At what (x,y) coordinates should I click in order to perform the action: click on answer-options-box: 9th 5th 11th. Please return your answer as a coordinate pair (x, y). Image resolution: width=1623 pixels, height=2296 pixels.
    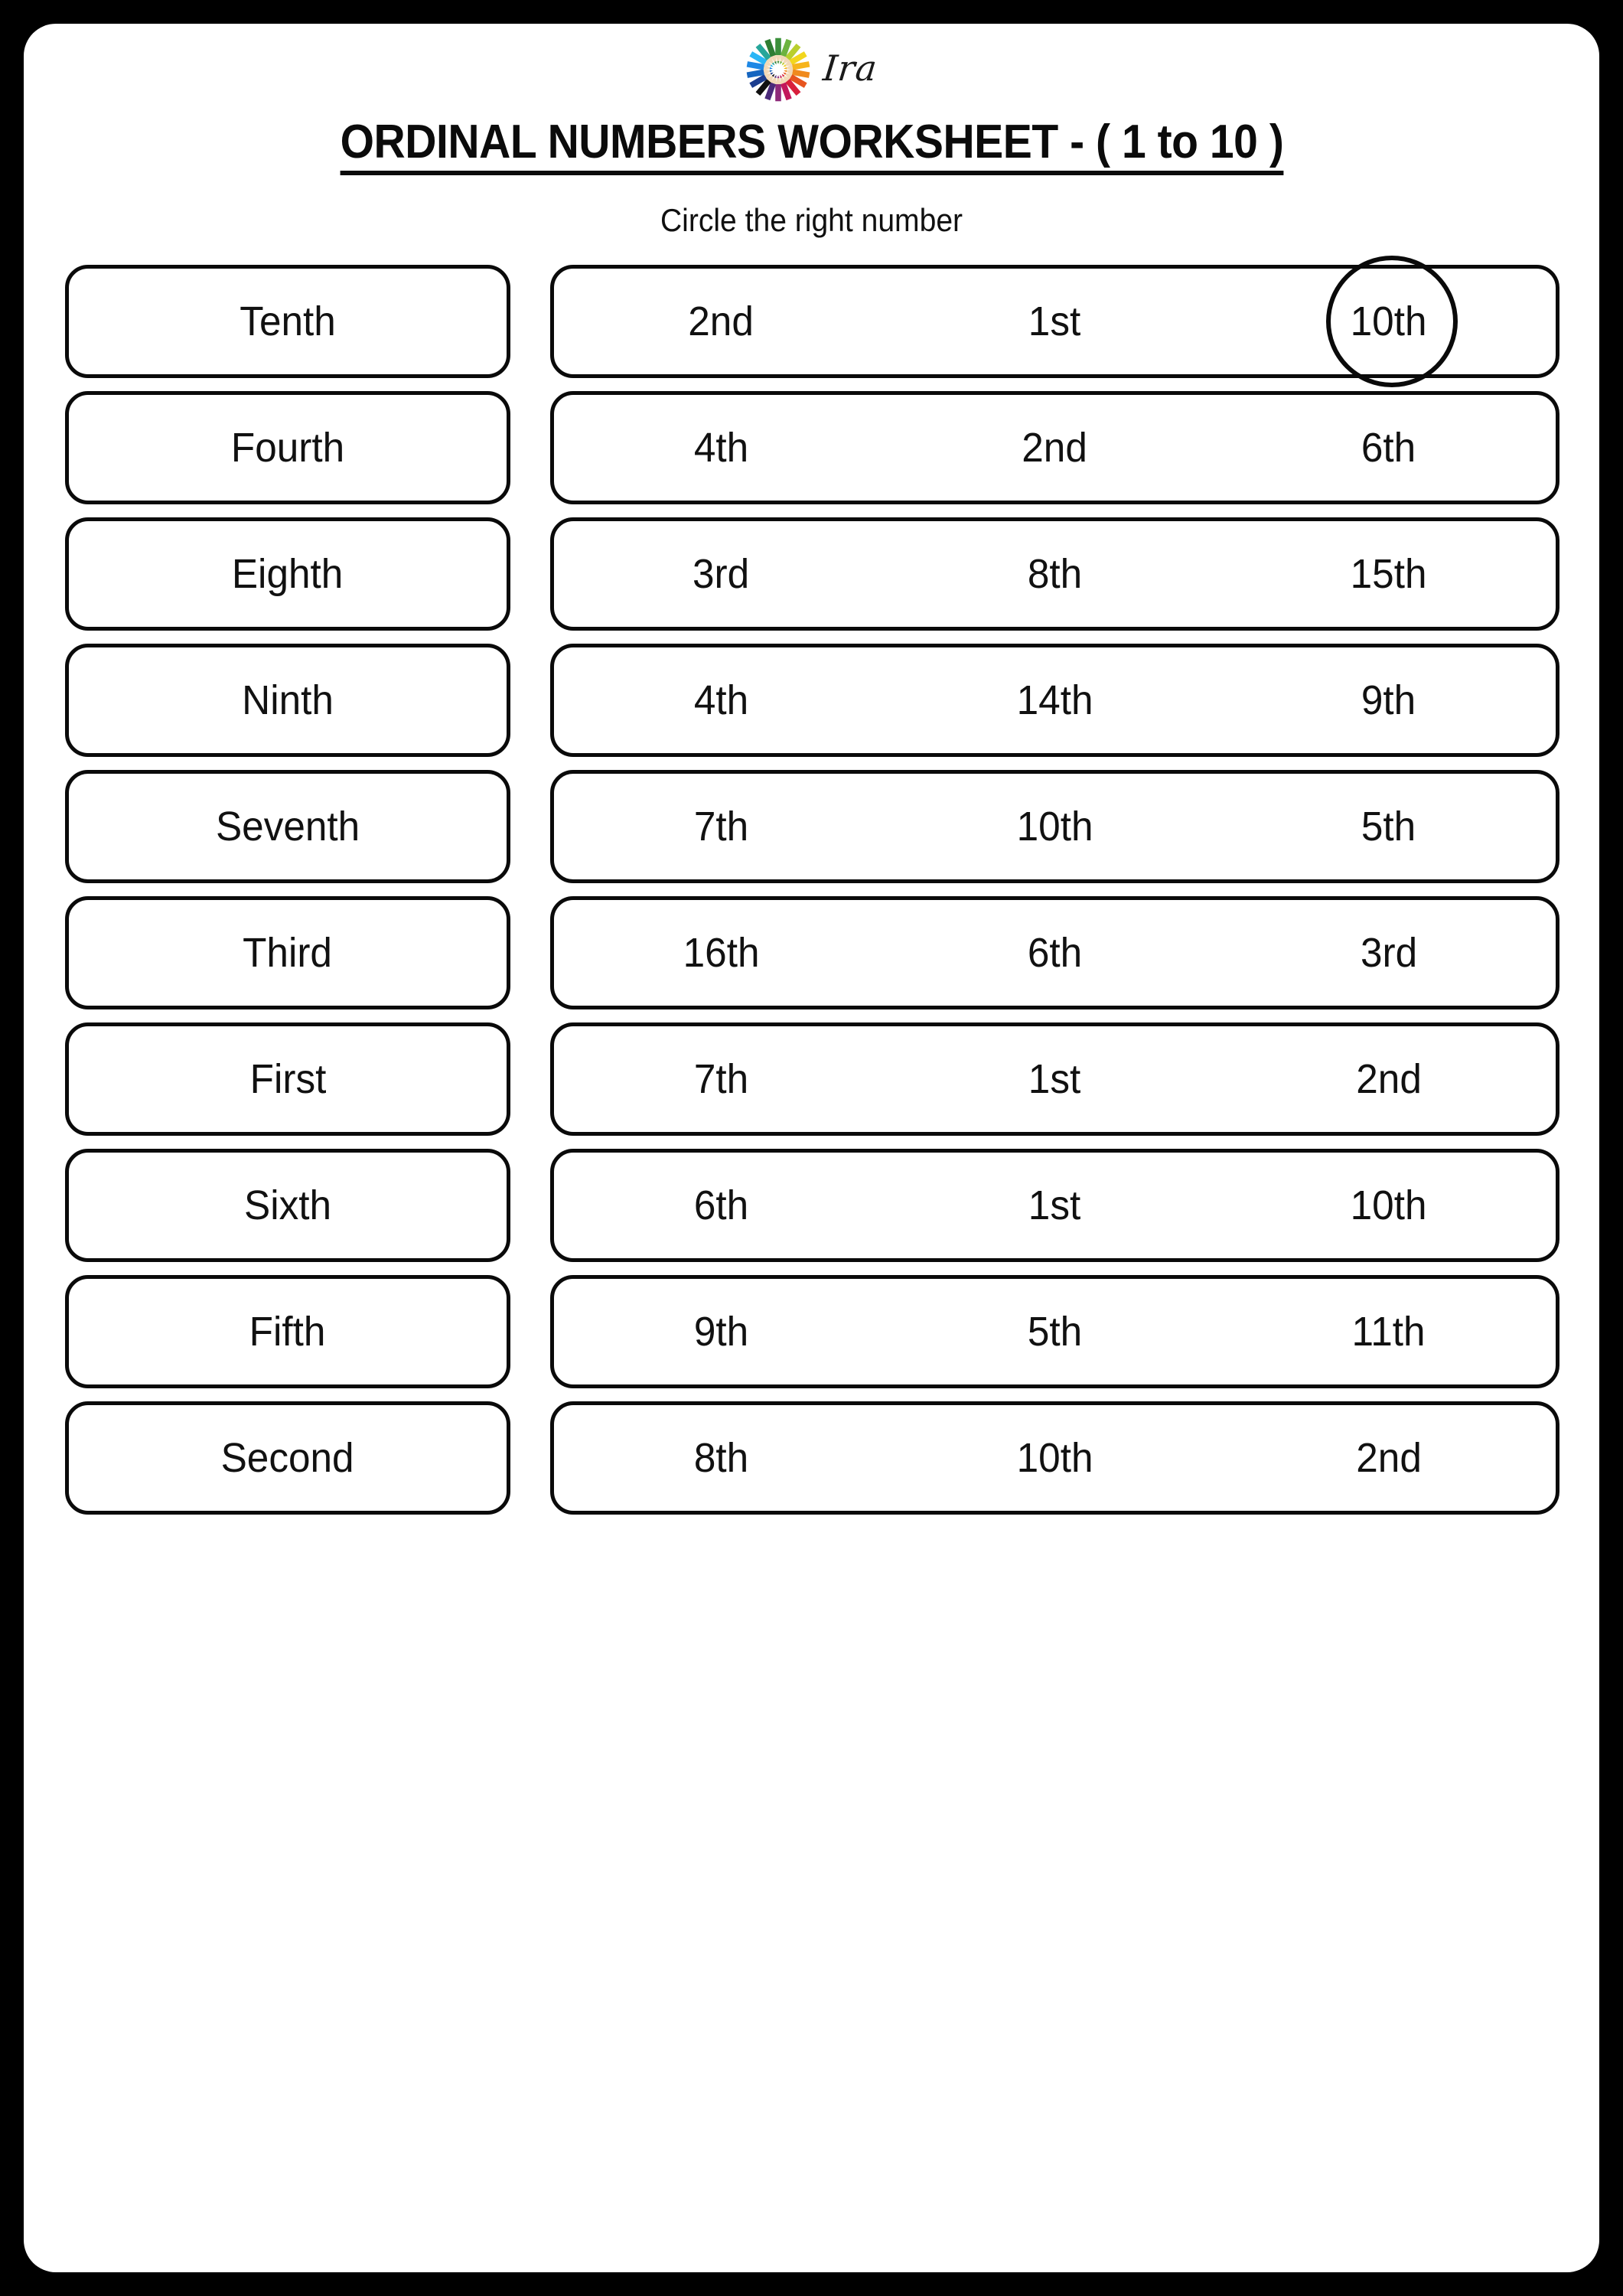
    Looking at the image, I should click on (1054, 1331).